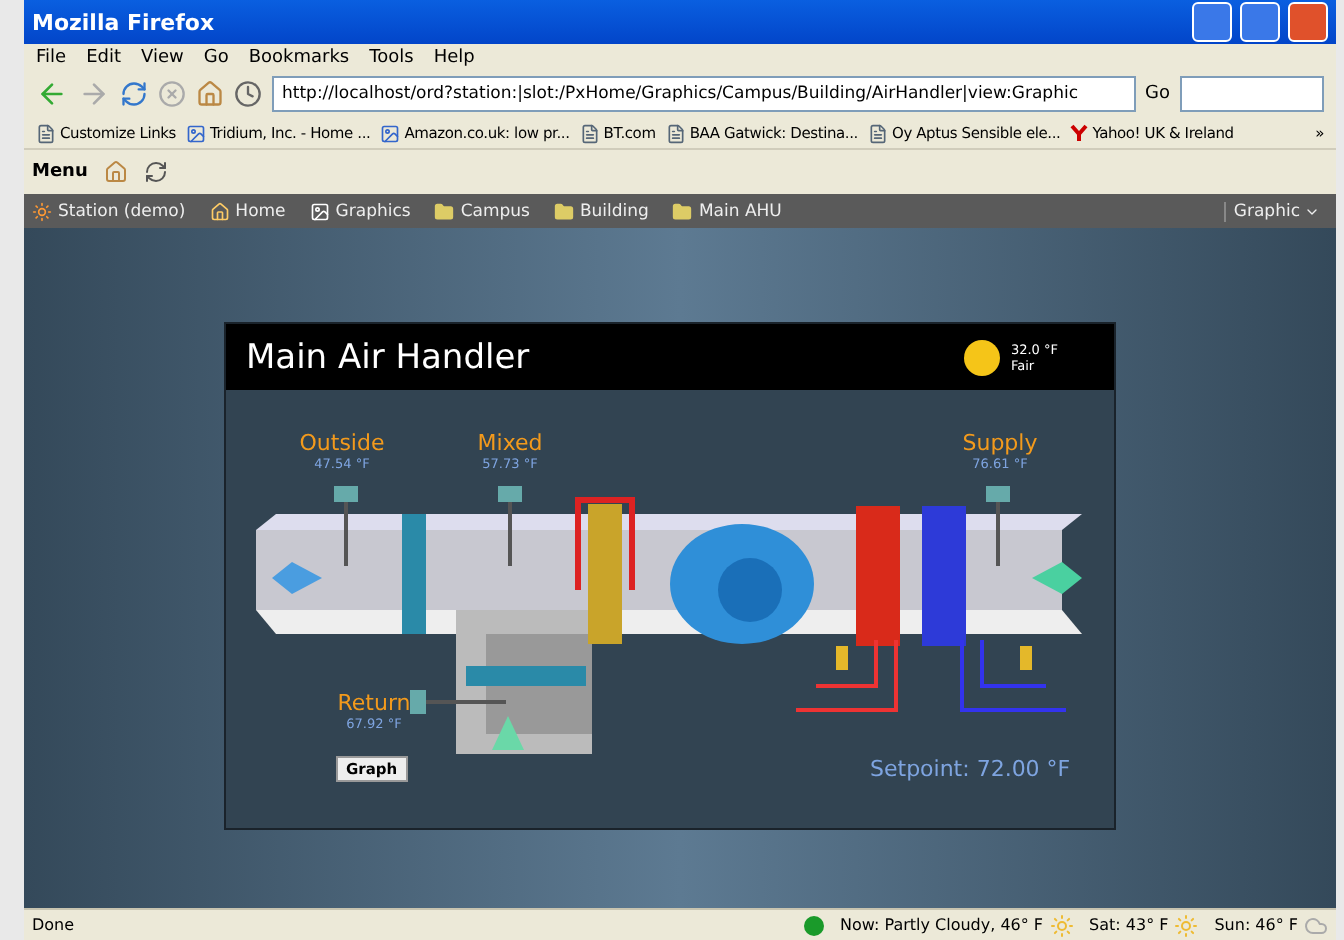  I want to click on stop-icon, so click(172, 94).